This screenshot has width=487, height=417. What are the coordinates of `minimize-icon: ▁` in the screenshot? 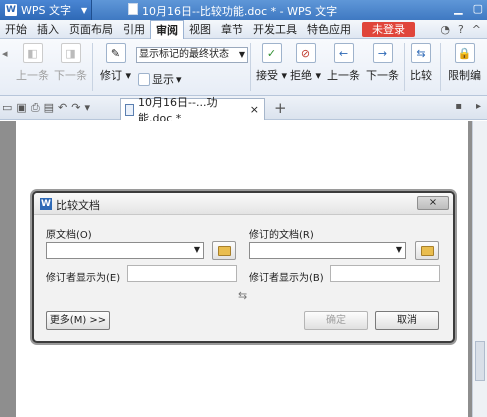 It's located at (458, 8).